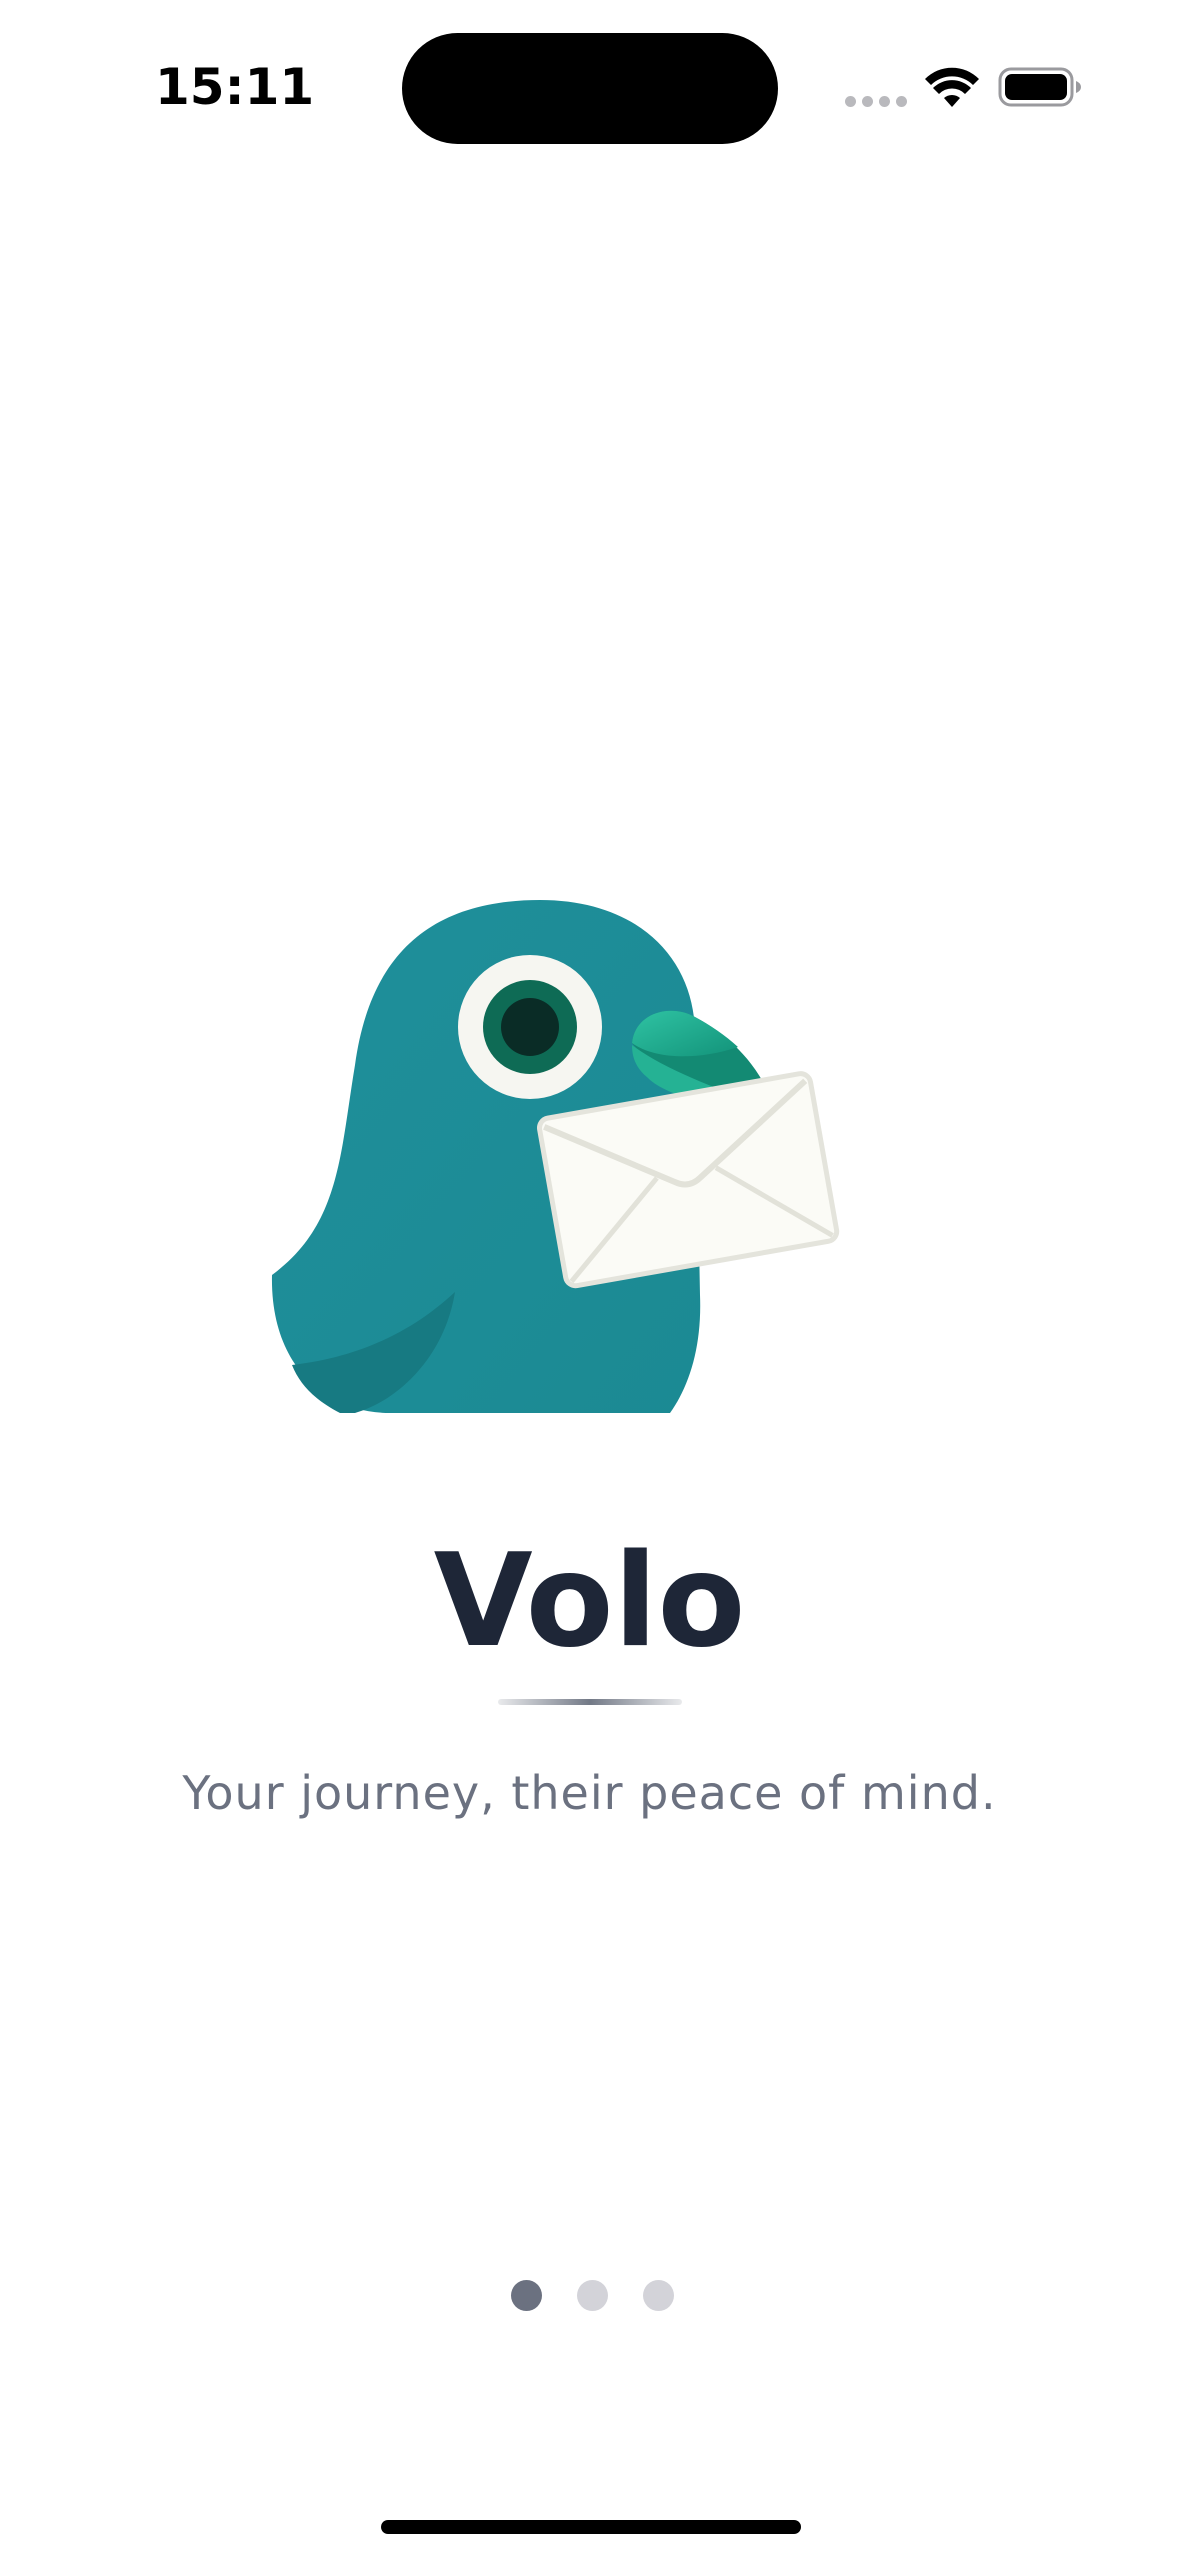  What do you see at coordinates (555, 1156) in the screenshot?
I see `pigeon-with-envelope-illustration` at bounding box center [555, 1156].